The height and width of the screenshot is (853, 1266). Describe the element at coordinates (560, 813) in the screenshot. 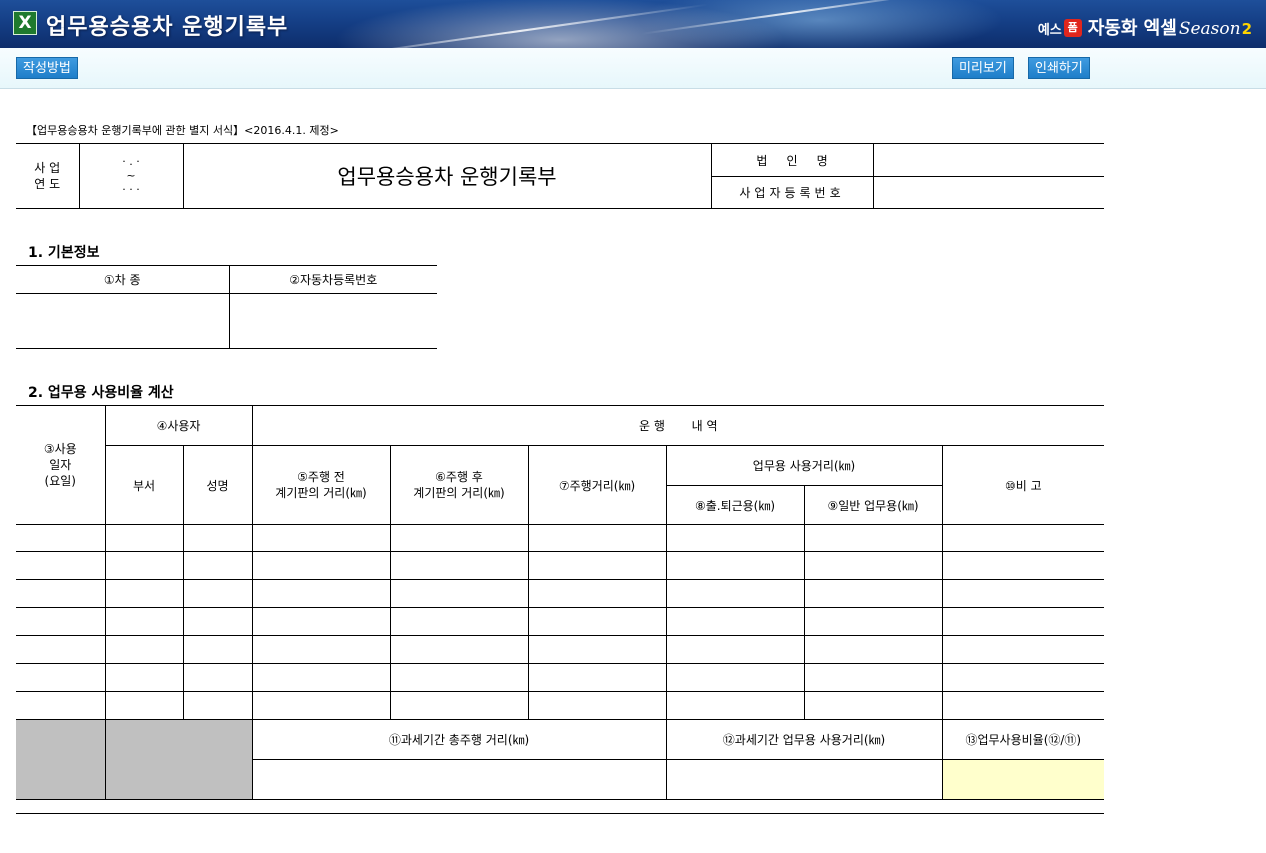

I see `form-end-line` at that location.